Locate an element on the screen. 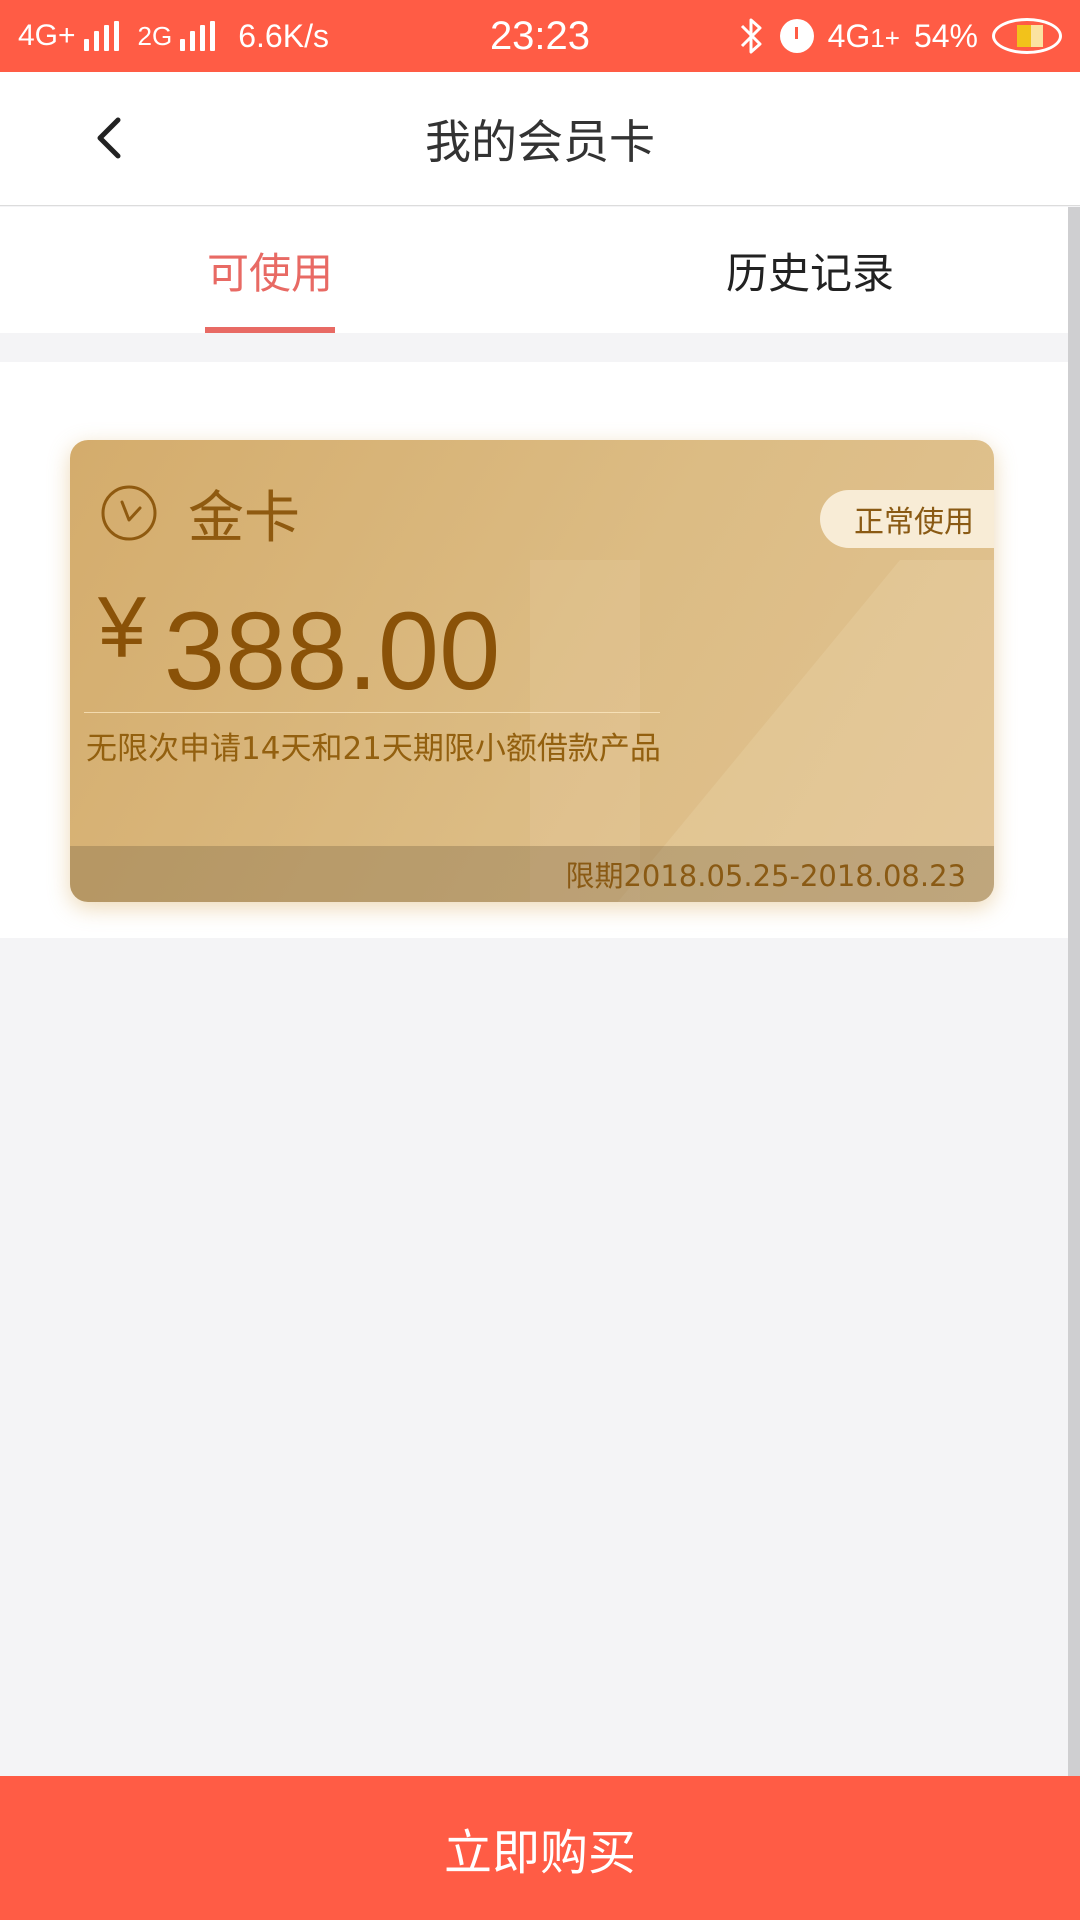 Image resolution: width=1080 pixels, height=1920 pixels. network-type-3: 4G1+ is located at coordinates (864, 36).